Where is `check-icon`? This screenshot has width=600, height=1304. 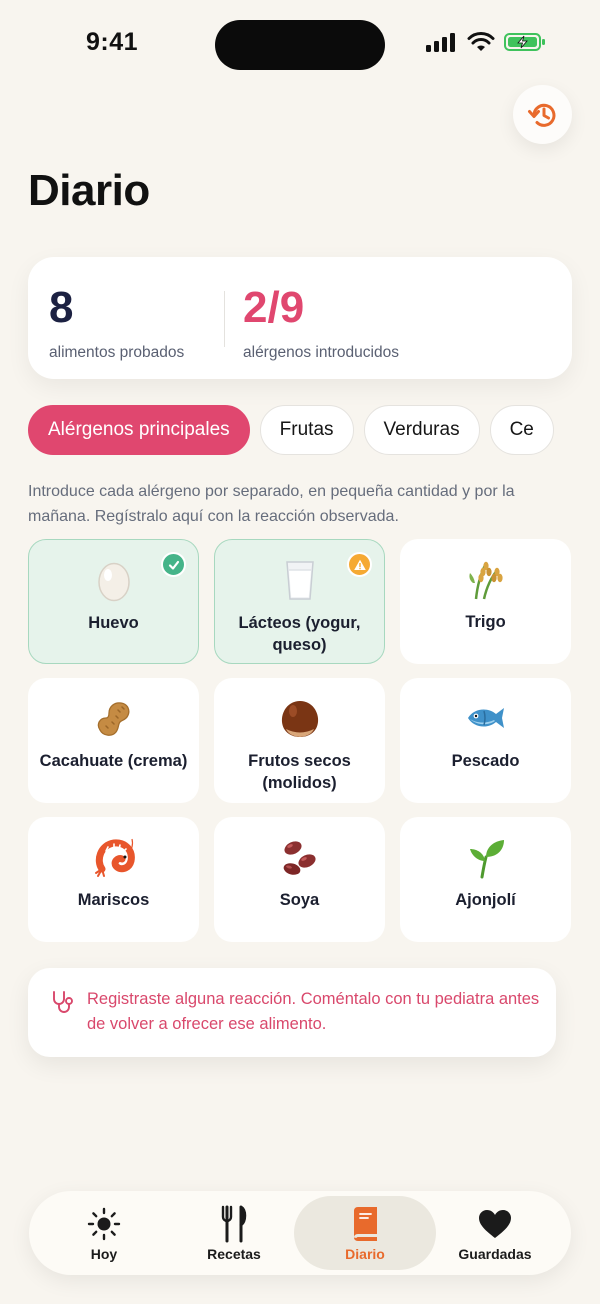 check-icon is located at coordinates (173, 564).